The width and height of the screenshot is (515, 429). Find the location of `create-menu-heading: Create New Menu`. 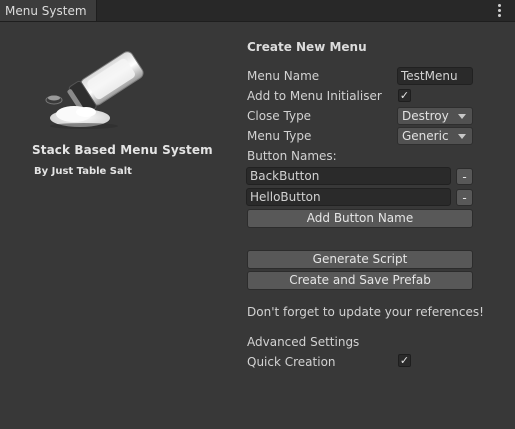

create-menu-heading: Create New Menu is located at coordinates (307, 47).